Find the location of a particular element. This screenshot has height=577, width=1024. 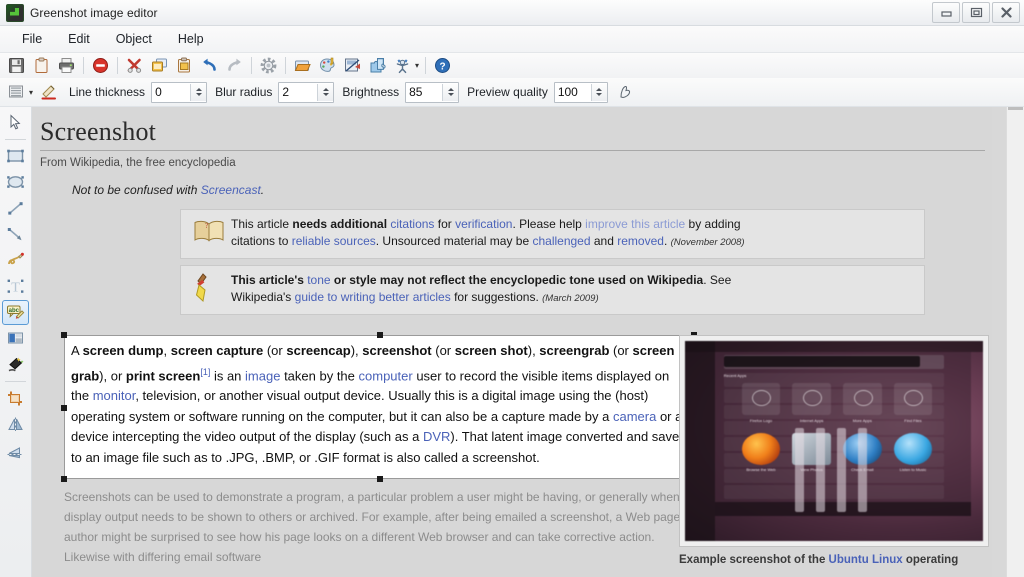

link: reliable sources is located at coordinates (334, 241).